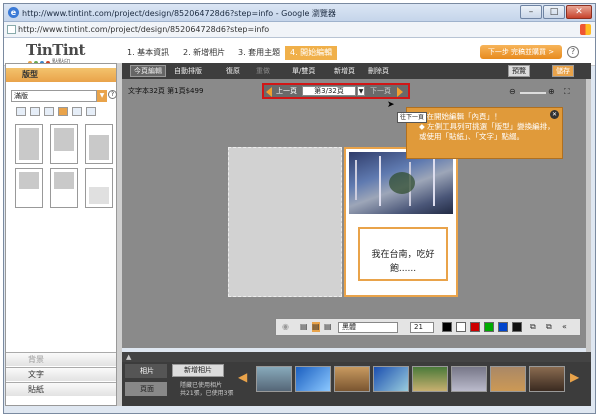 The width and height of the screenshot is (600, 417). What do you see at coordinates (259, 53) in the screenshot?
I see `step-3: 3. 套用主題` at bounding box center [259, 53].